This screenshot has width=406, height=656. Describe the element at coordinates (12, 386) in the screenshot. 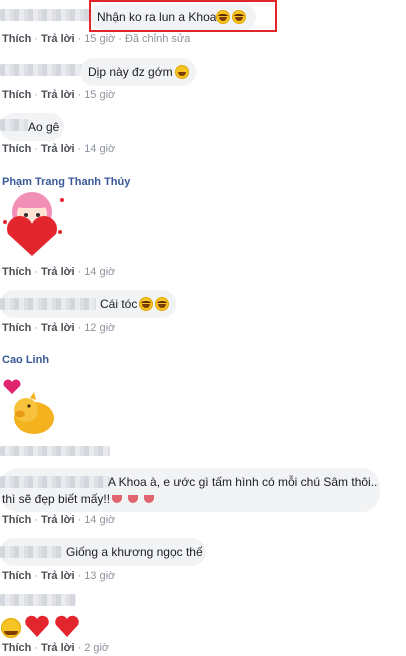

I see `sticker-small-heart` at that location.